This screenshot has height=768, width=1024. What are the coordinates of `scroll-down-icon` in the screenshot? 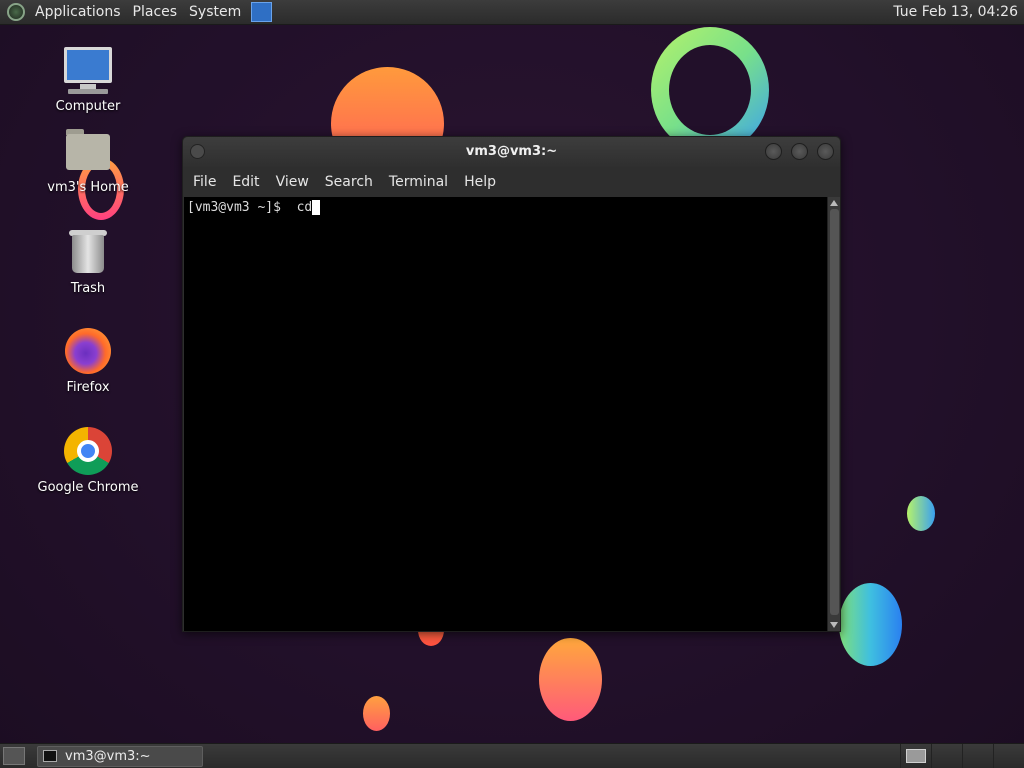 It's located at (834, 625).